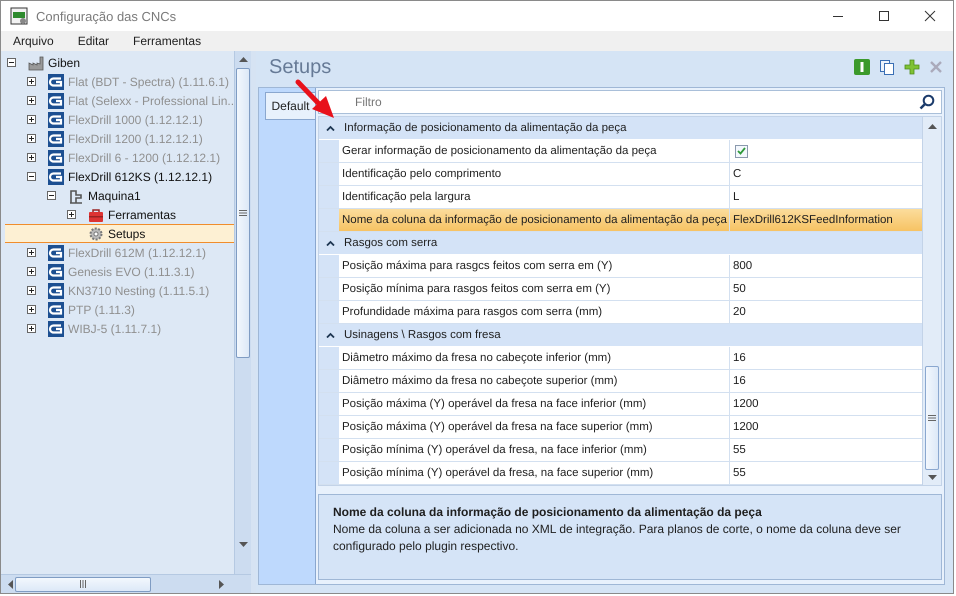 The height and width of the screenshot is (596, 956). What do you see at coordinates (534, 381) in the screenshot?
I see `property-name: Diâmetro máximo da fresa no cabeçote superior (mm)` at bounding box center [534, 381].